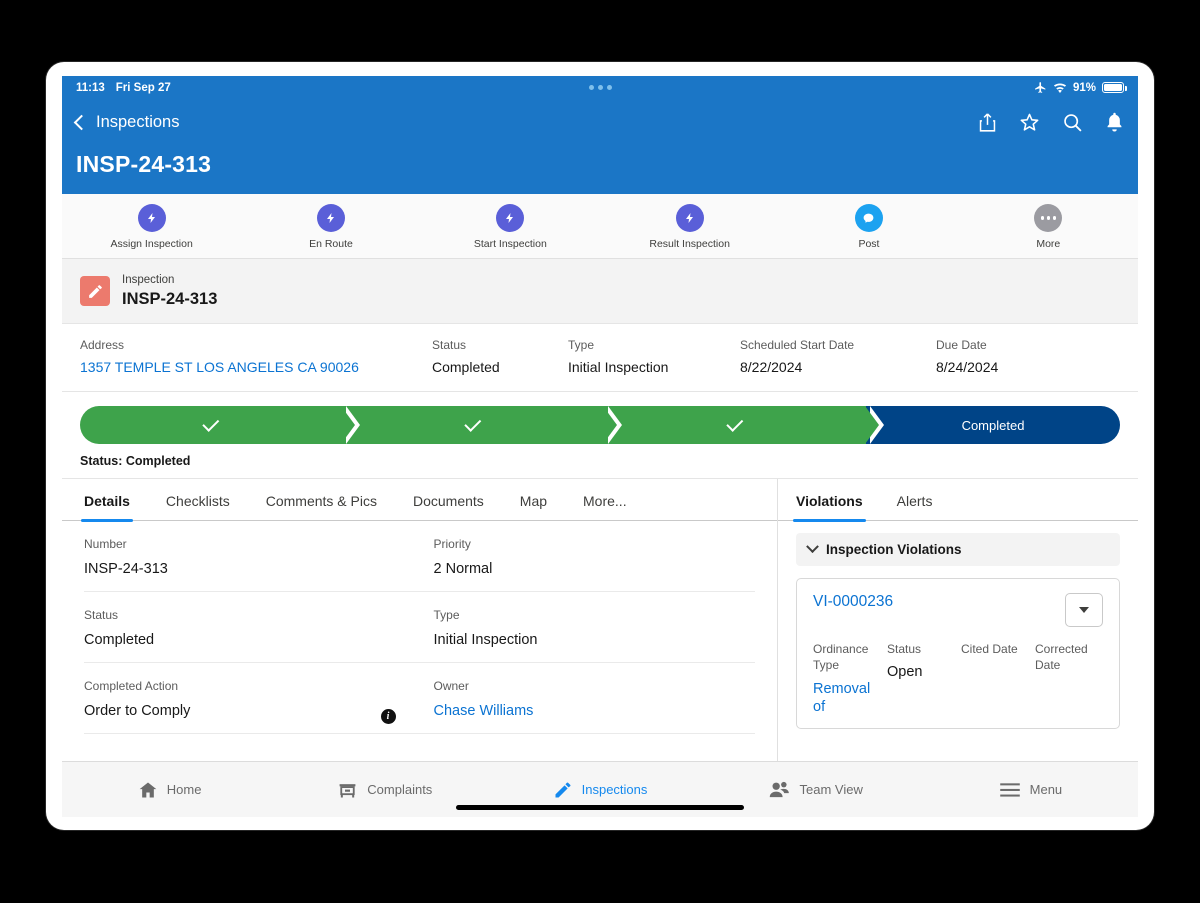 The height and width of the screenshot is (903, 1200). Describe the element at coordinates (482, 425) in the screenshot. I see `path-step-2-complete` at that location.